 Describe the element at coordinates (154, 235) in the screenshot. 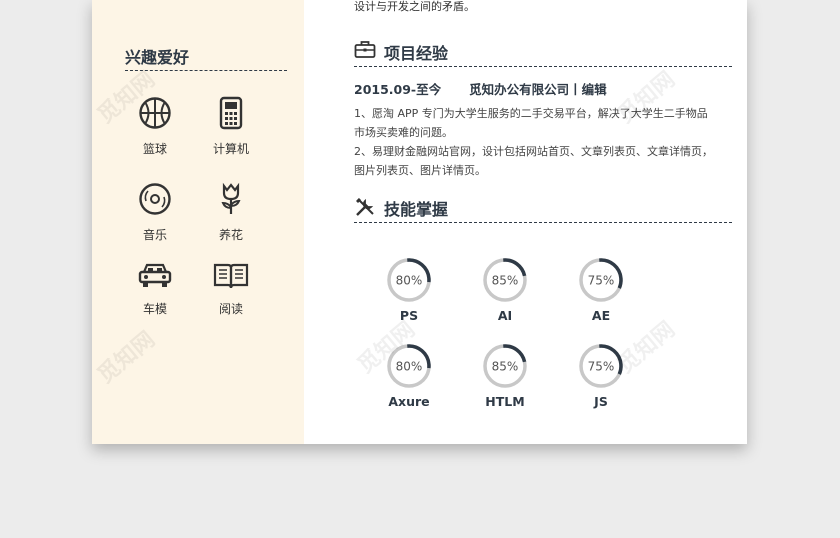

I see `hobby-label: 音乐` at that location.